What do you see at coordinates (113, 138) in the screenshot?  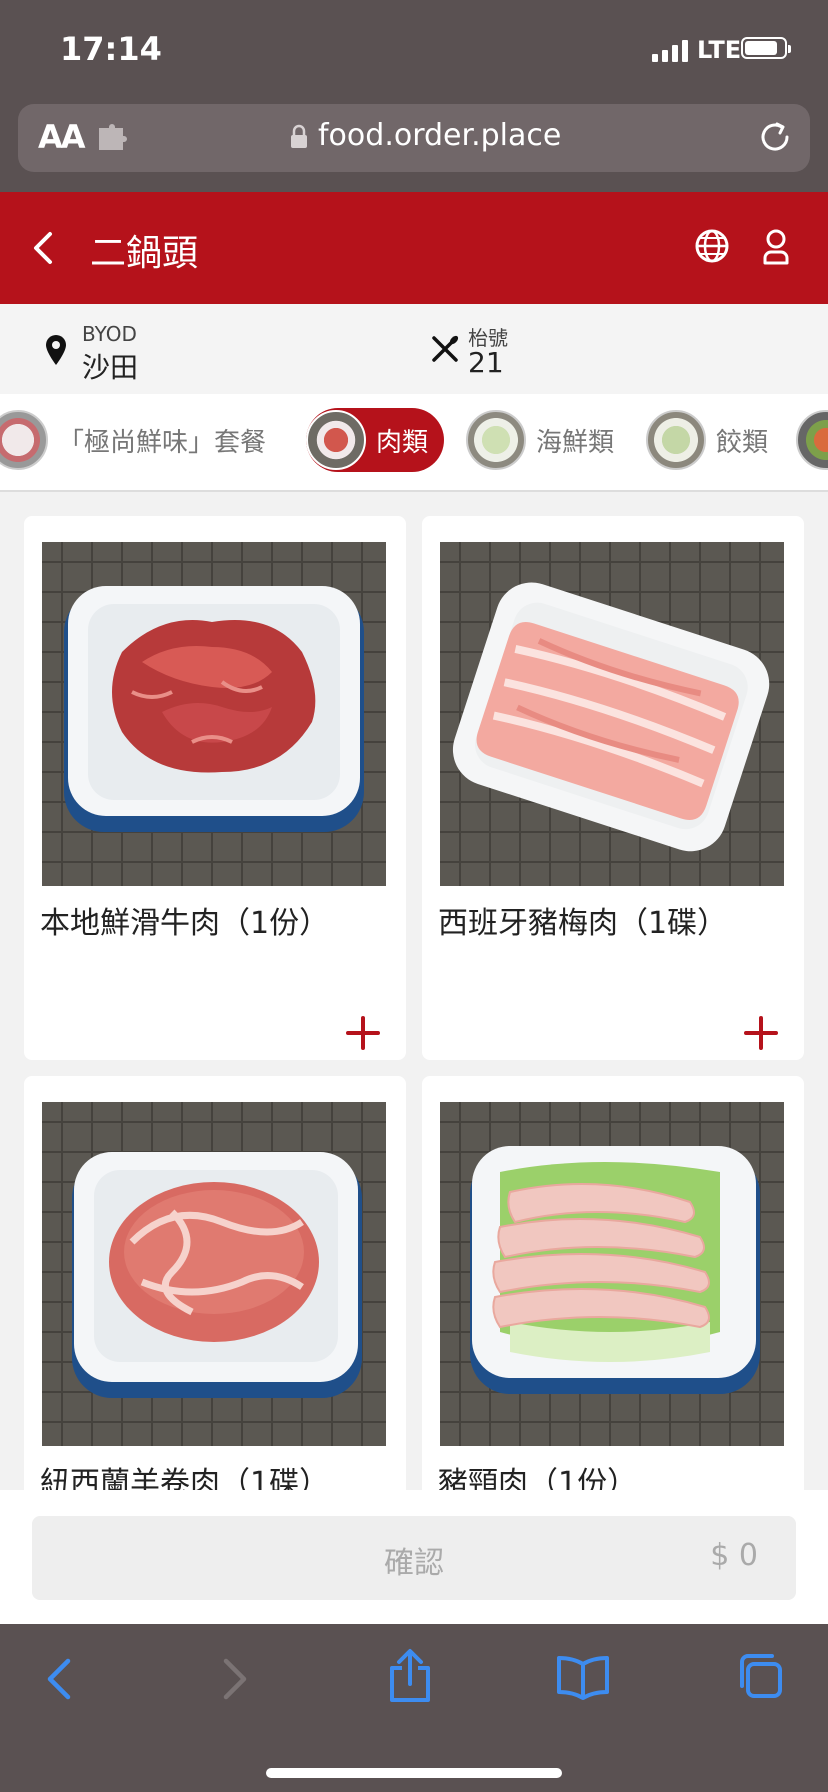 I see `extension-icon` at bounding box center [113, 138].